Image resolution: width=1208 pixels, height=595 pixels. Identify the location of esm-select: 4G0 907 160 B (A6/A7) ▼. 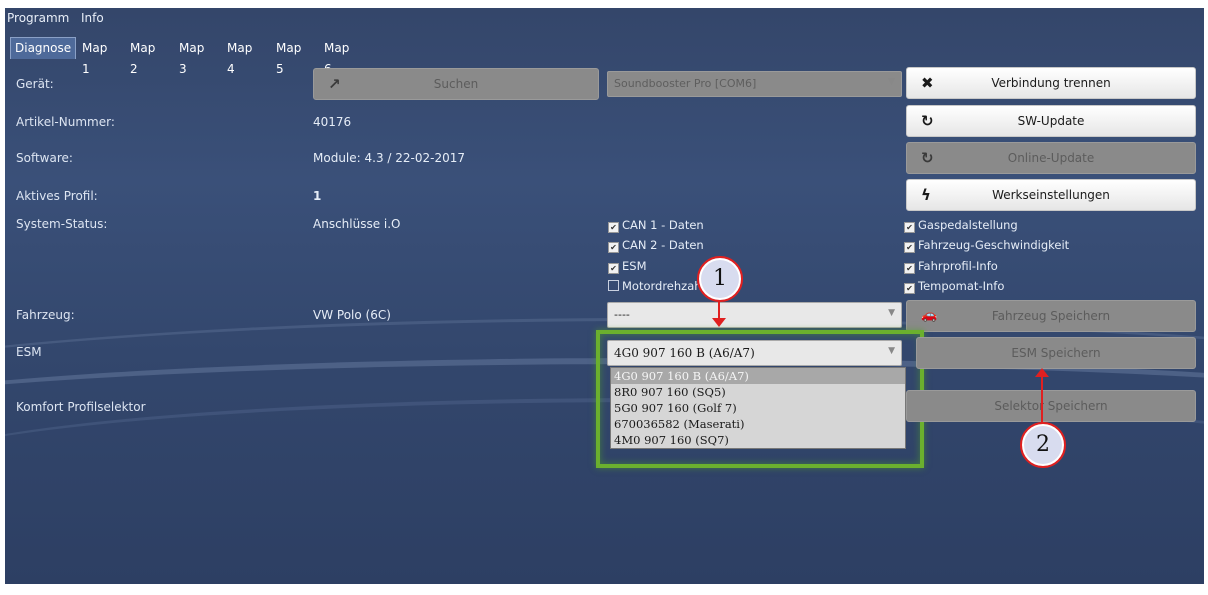
(754, 353).